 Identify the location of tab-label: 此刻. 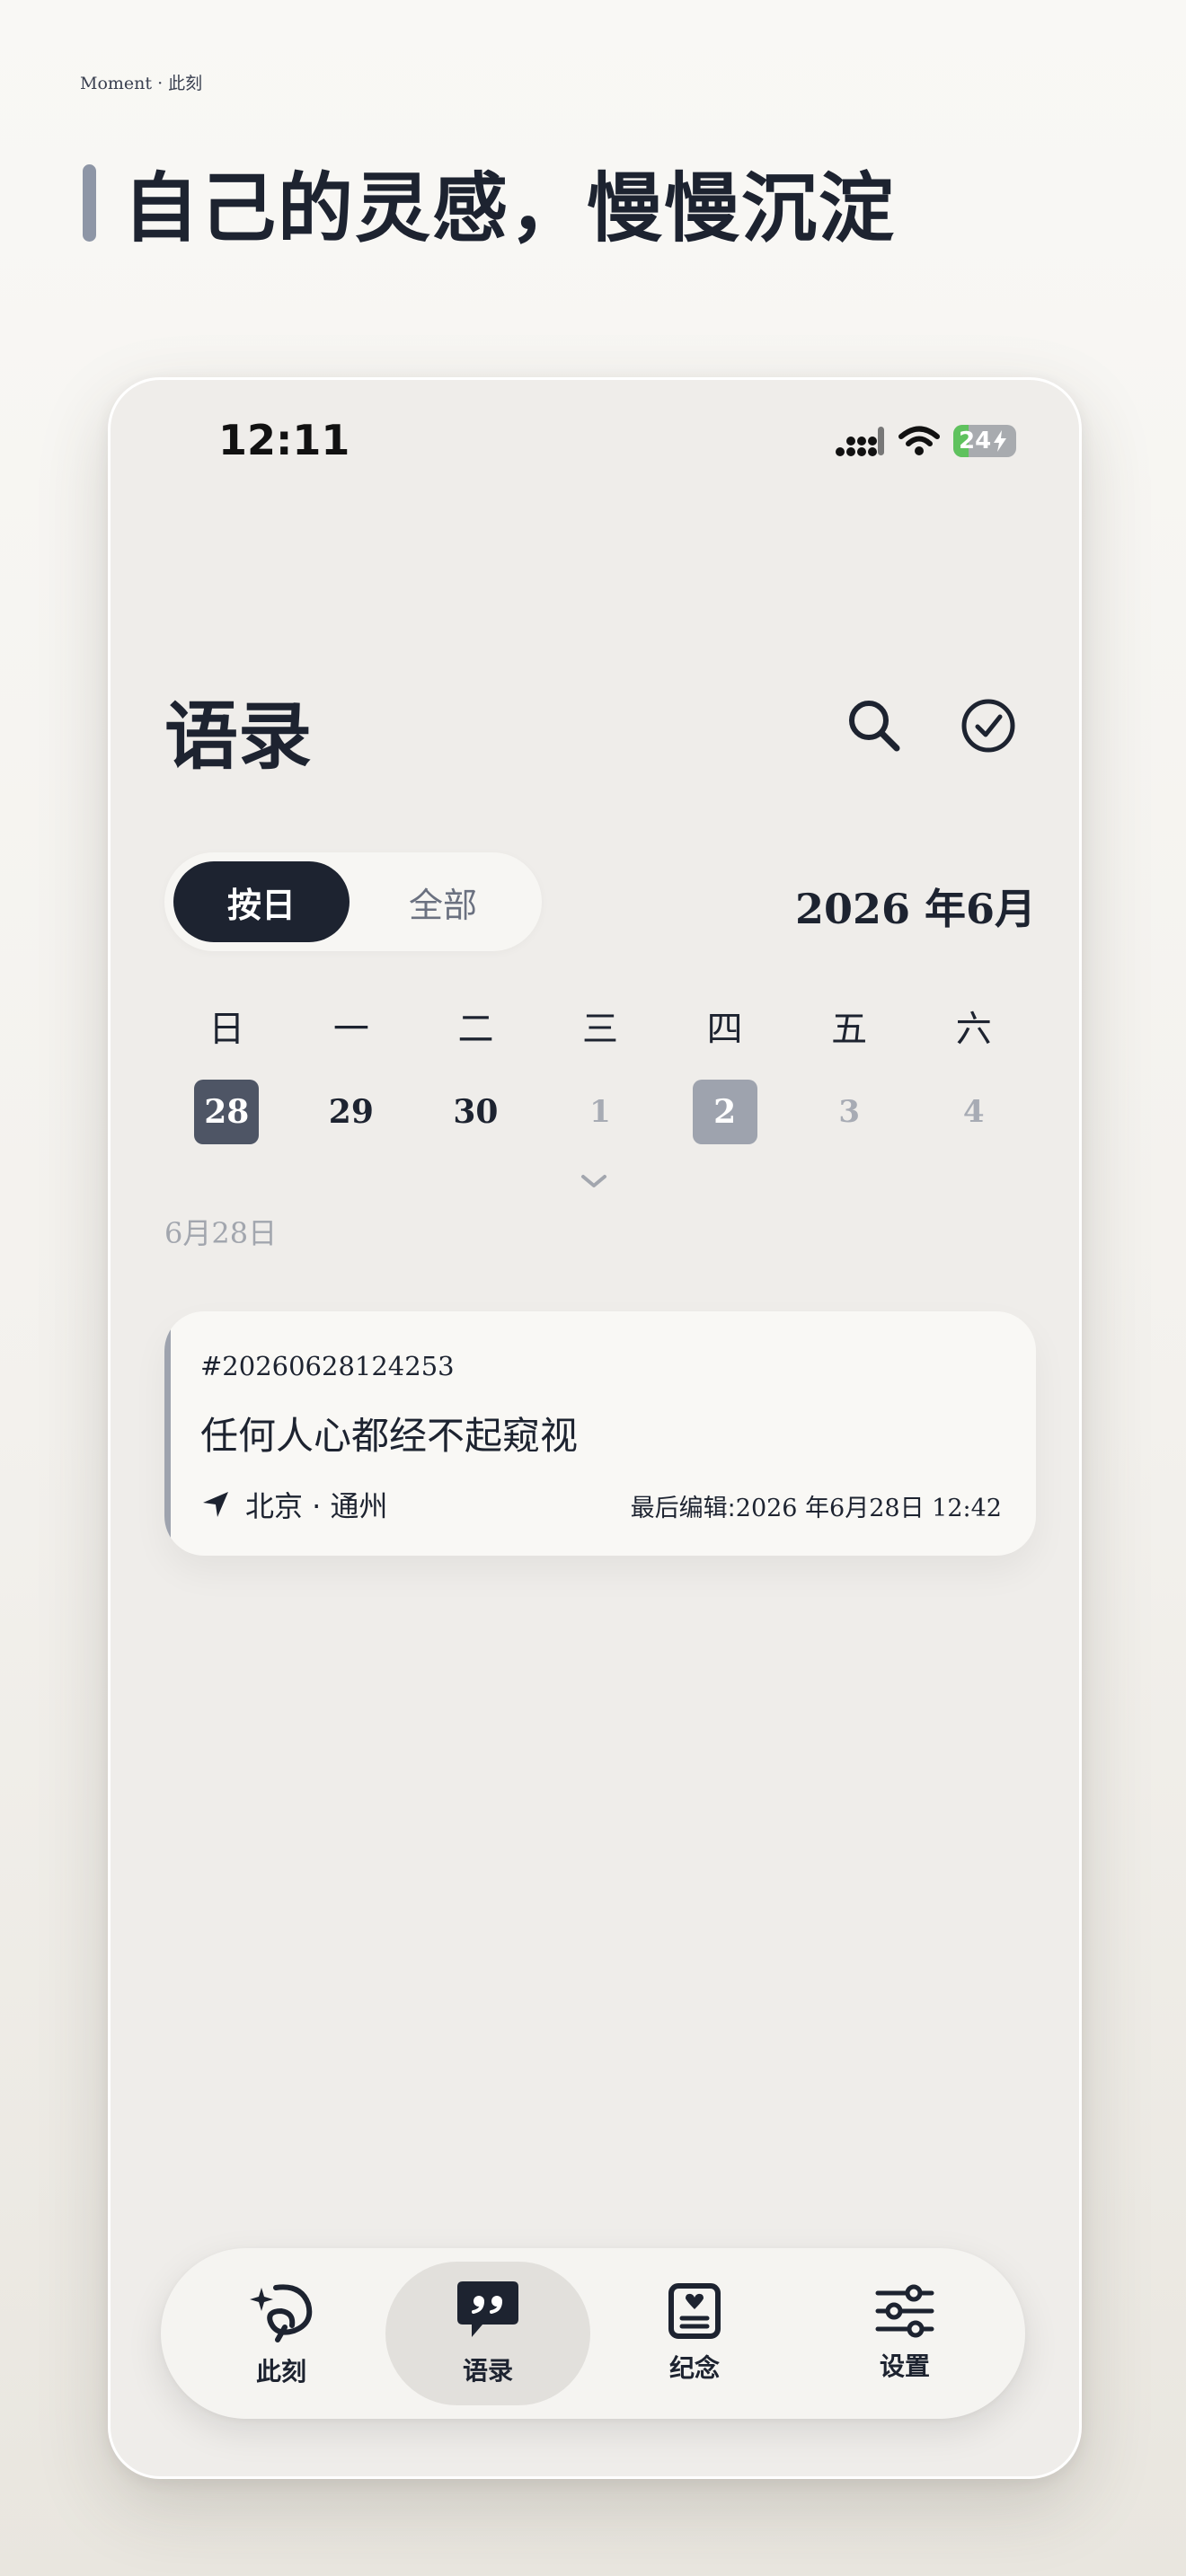
(280, 2371).